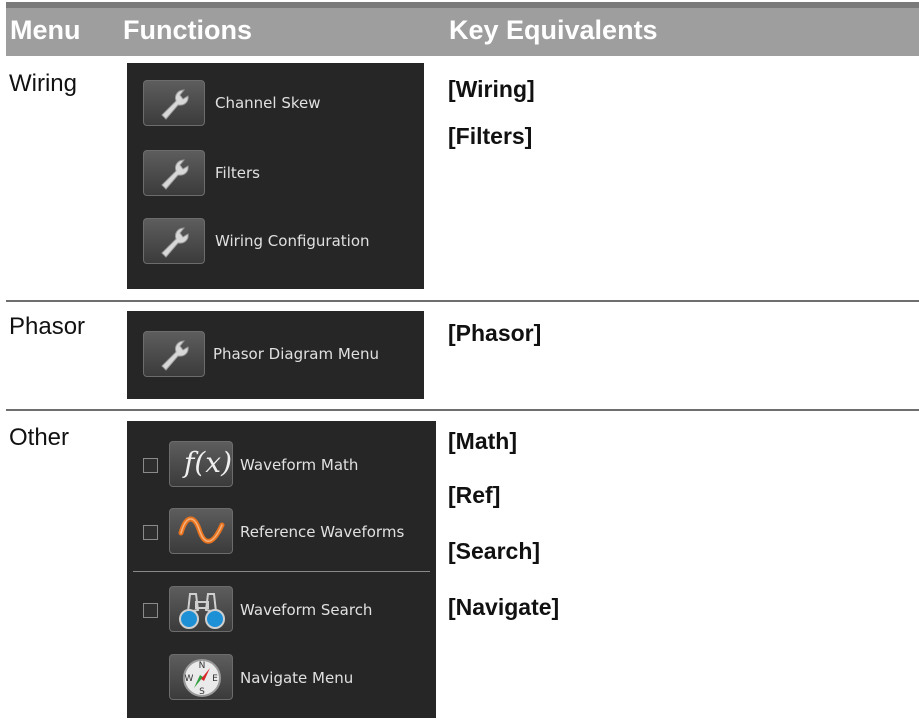 The width and height of the screenshot is (919, 728). What do you see at coordinates (292, 241) in the screenshot?
I see `menu-item-label: Wiring Configuration` at bounding box center [292, 241].